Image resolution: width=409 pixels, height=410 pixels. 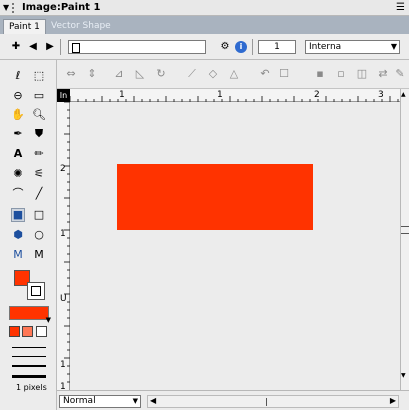 I want to click on status-bar: Normal ▼ ◀ ▶, so click(x=233, y=400).